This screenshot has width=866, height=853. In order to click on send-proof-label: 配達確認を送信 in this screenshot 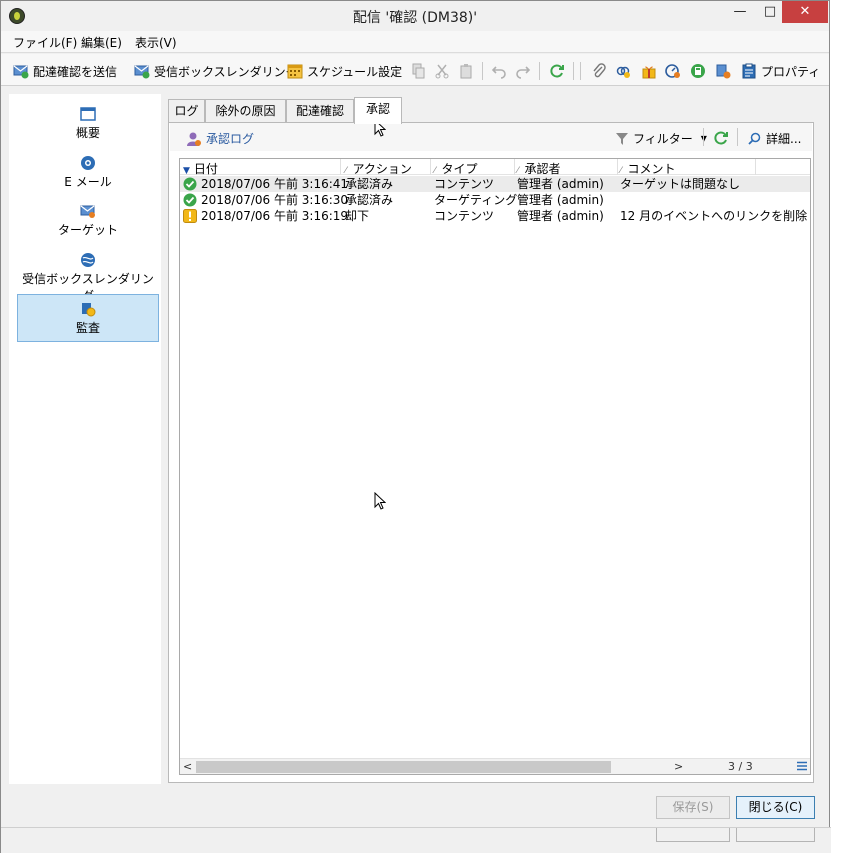, I will do `click(75, 71)`.